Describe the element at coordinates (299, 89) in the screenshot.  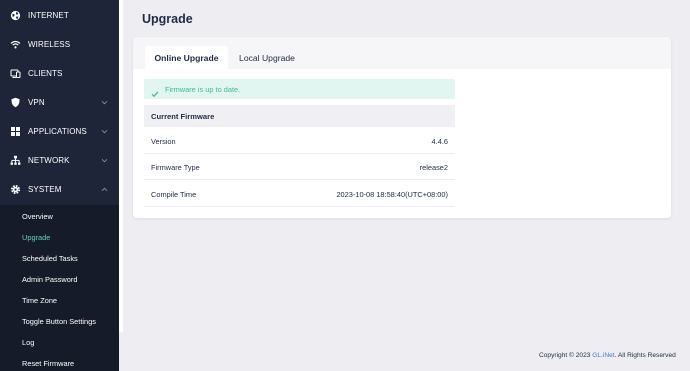
I see `status-alert: Firmware is up to date.` at that location.